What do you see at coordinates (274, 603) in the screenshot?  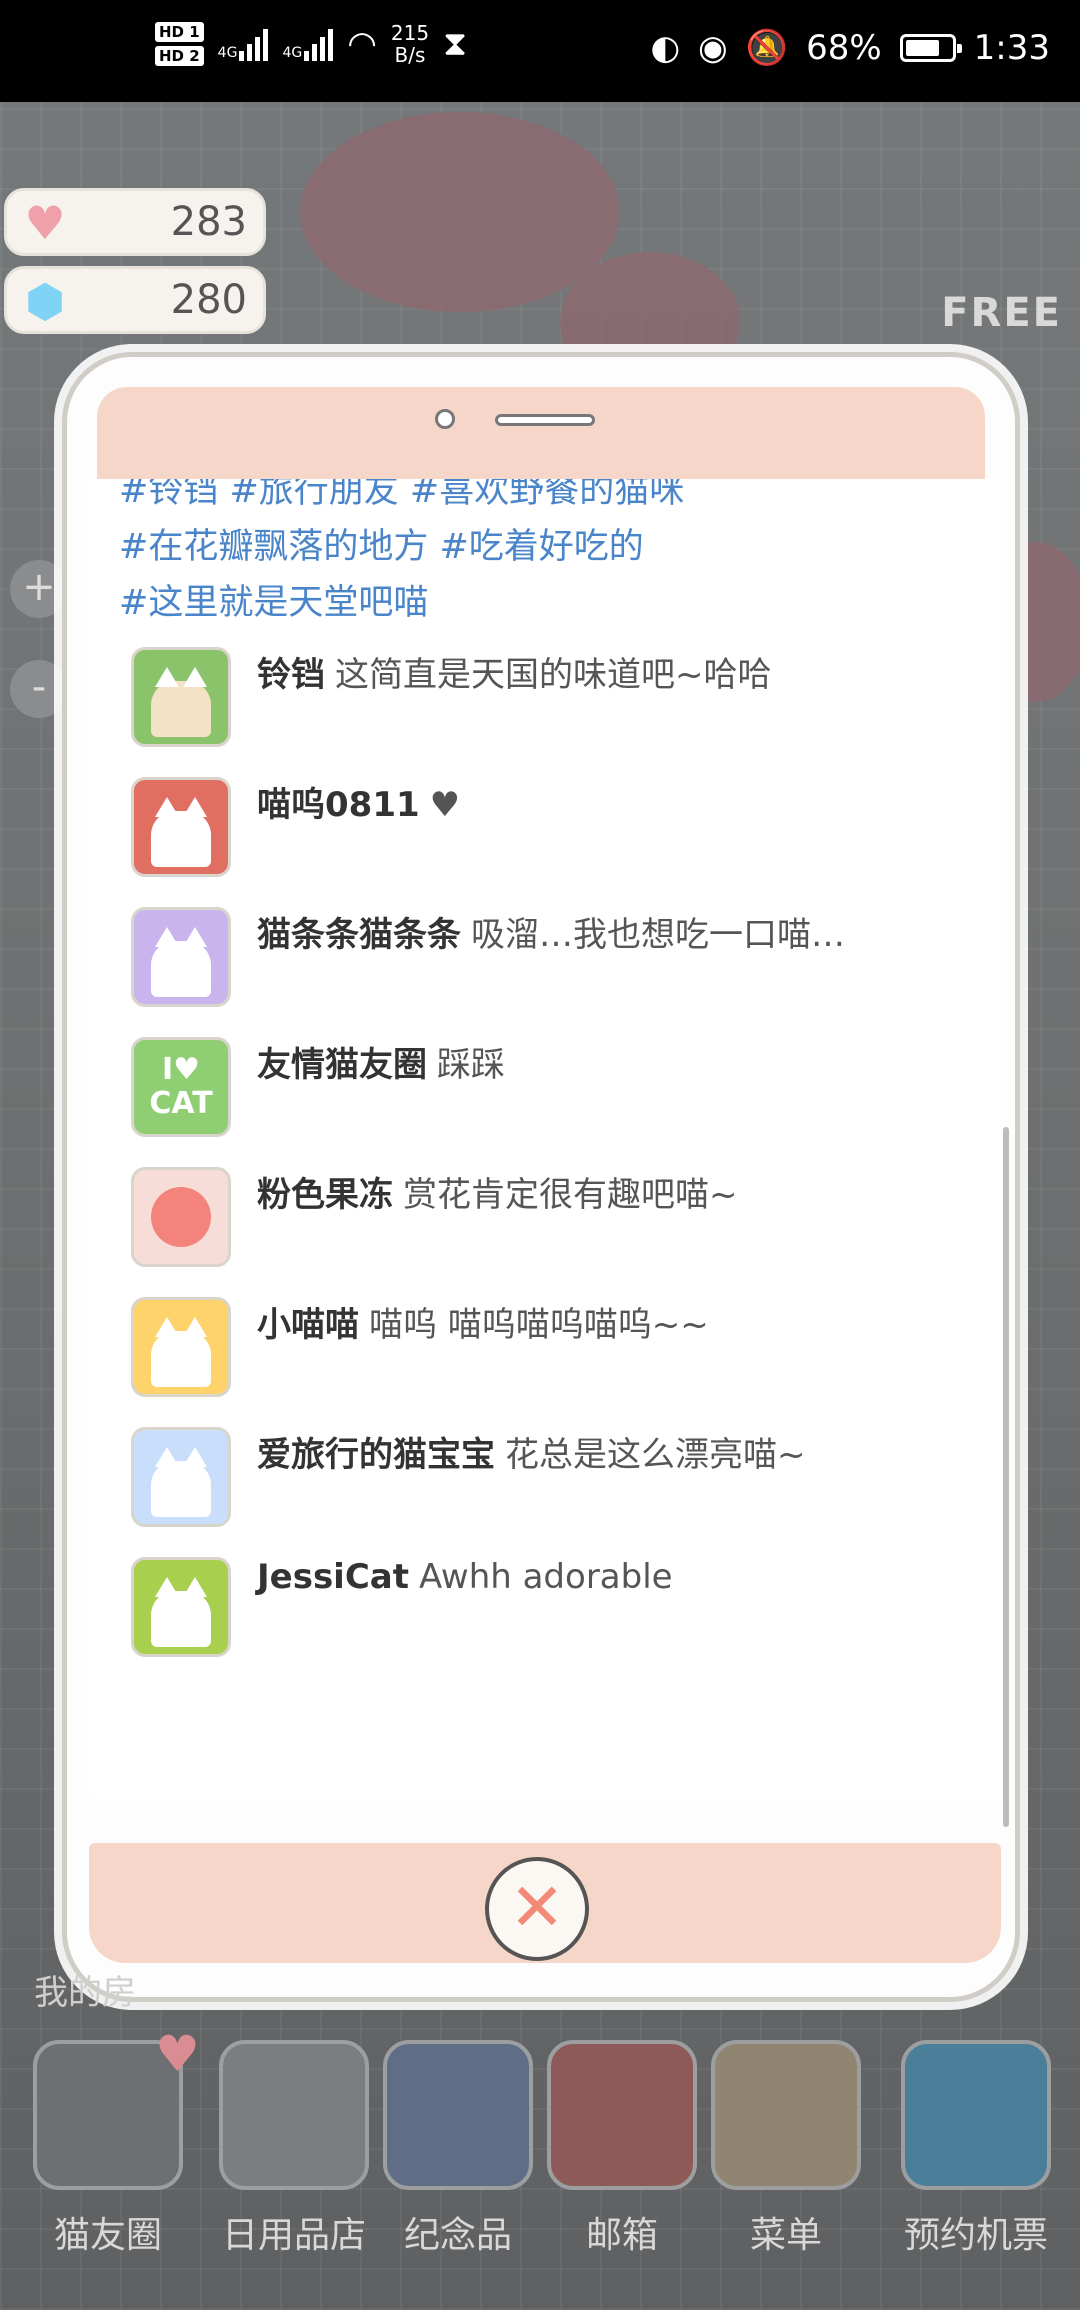 I see `tag-line: #这里就是天堂吧喵` at bounding box center [274, 603].